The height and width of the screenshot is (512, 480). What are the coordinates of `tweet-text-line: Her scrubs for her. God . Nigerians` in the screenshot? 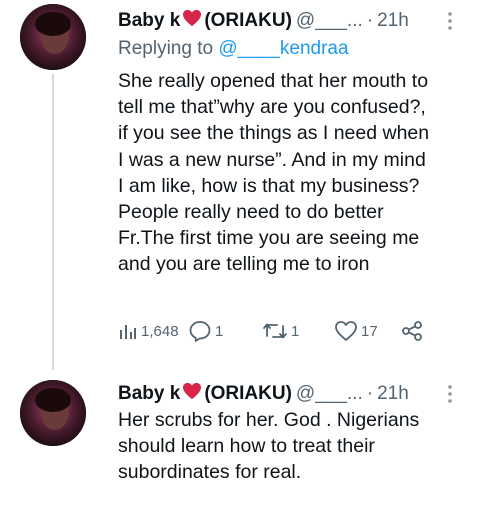 It's located at (269, 420).